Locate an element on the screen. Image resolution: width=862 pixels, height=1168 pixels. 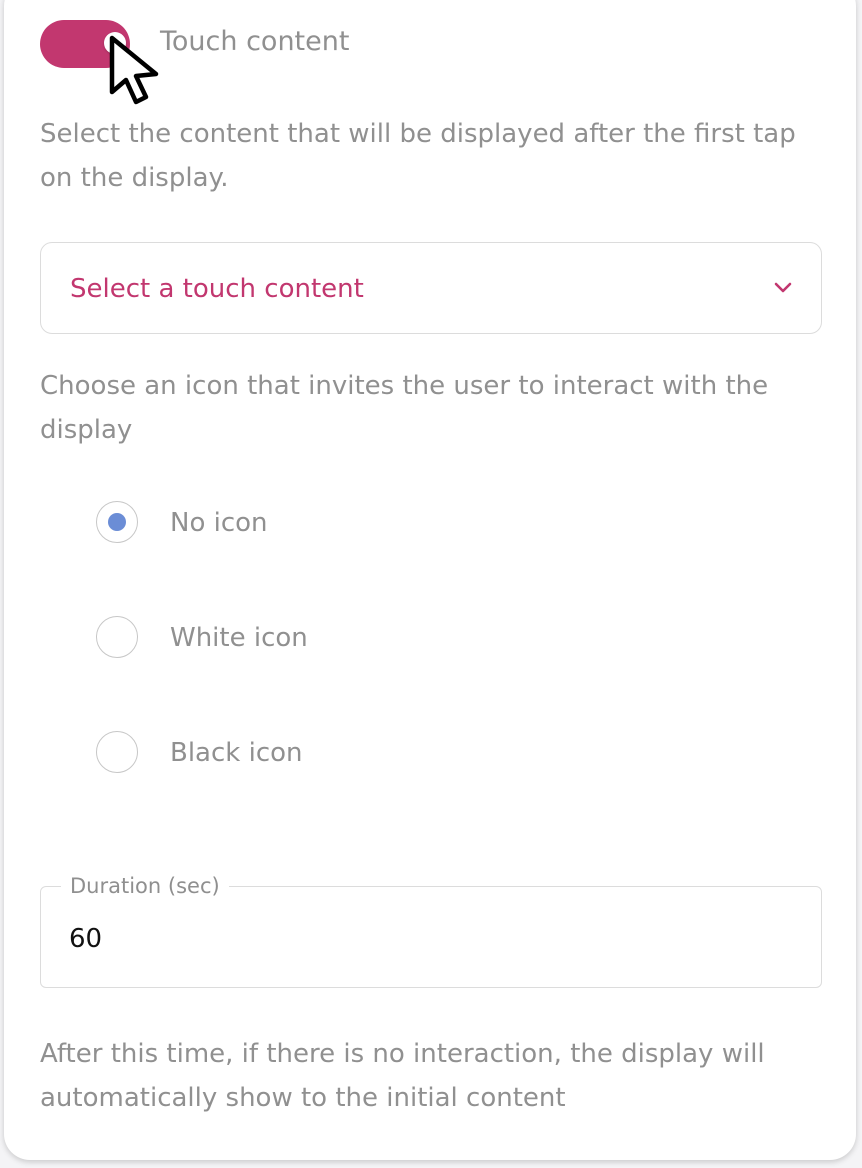
arrow-cursor-icon is located at coordinates (134, 70).